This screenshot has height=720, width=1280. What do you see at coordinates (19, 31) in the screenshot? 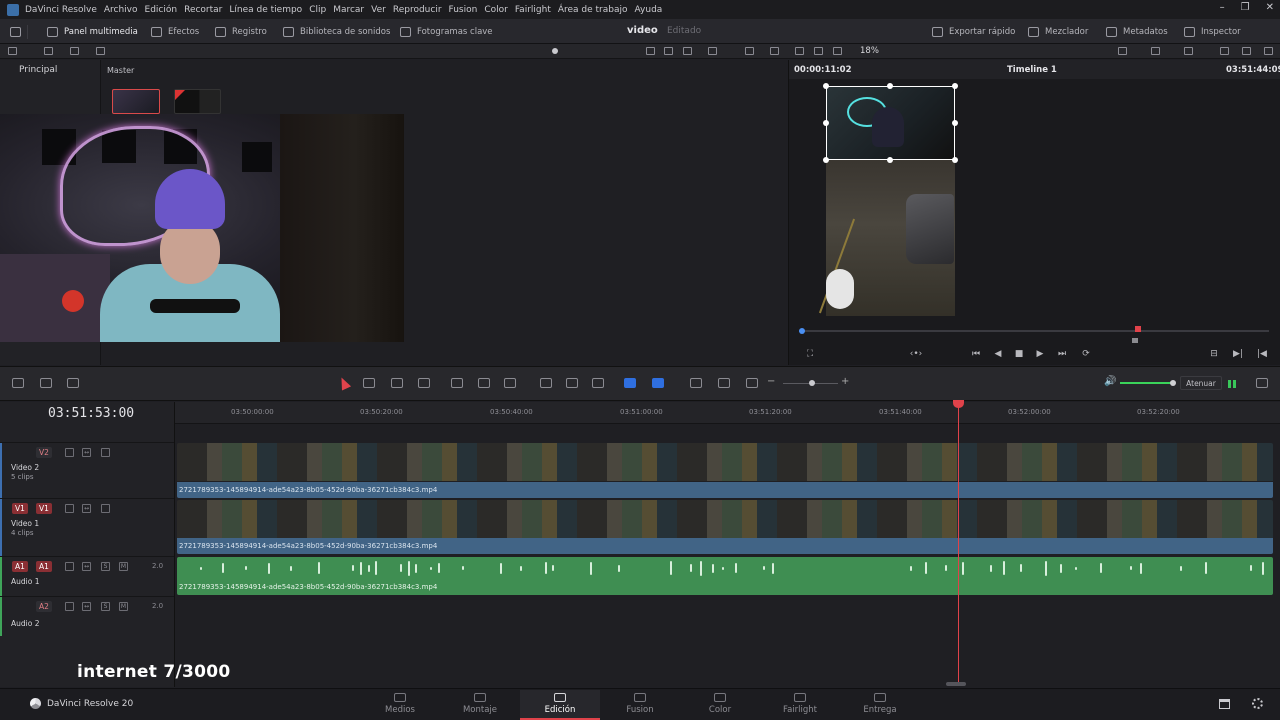
I see `workspace-toggle` at bounding box center [19, 31].